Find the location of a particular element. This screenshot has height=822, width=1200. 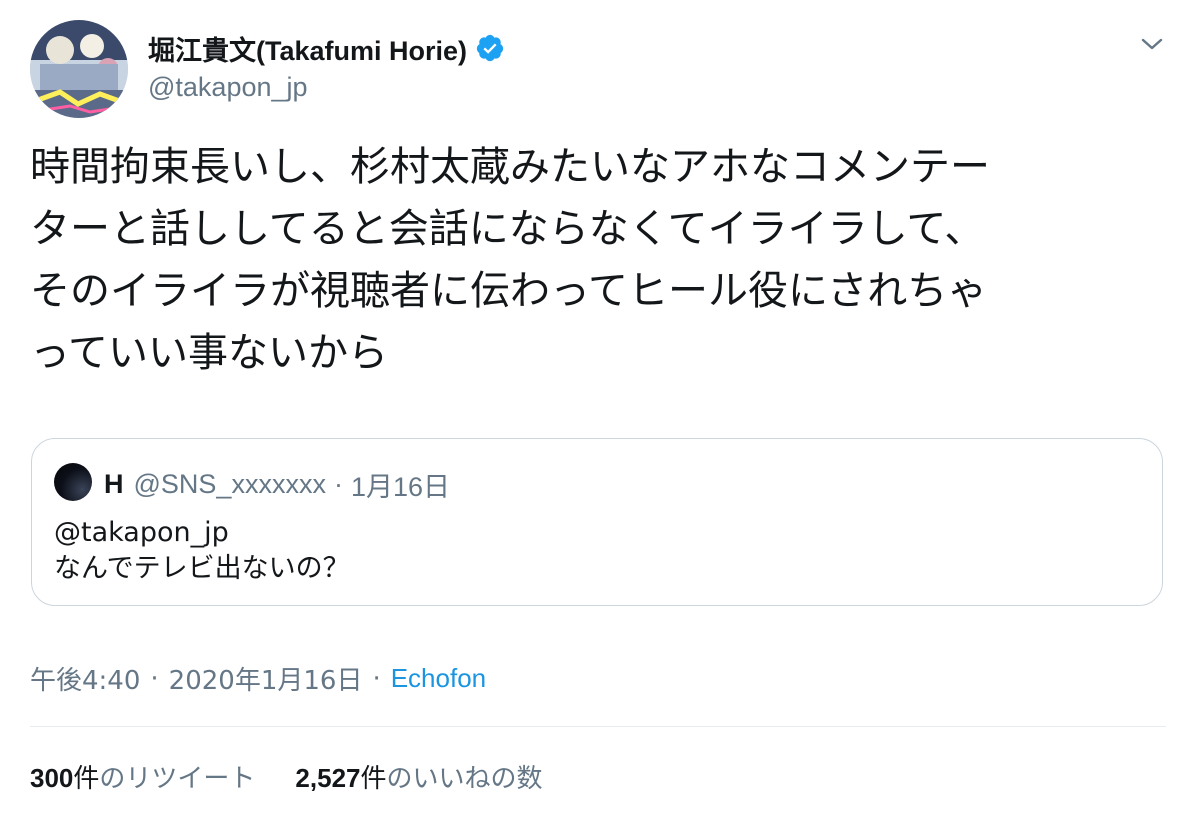

tweet-time: 午後4:40 is located at coordinates (85, 678).